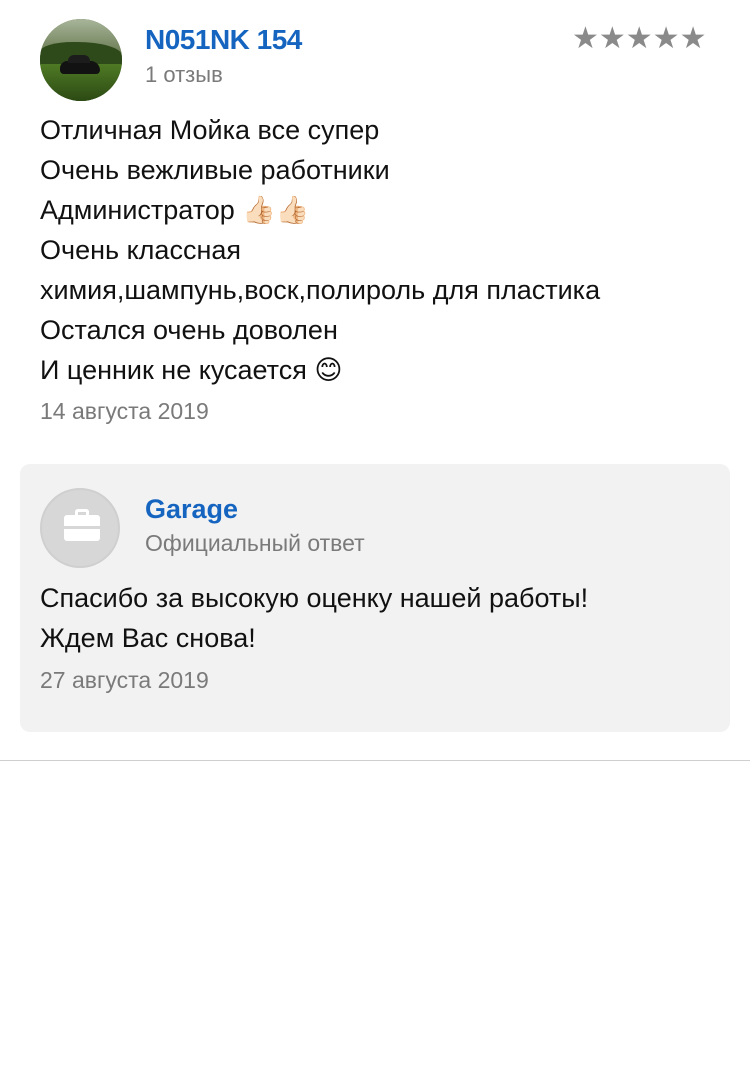 The image size is (750, 1073). Describe the element at coordinates (375, 760) in the screenshot. I see `divider` at that location.